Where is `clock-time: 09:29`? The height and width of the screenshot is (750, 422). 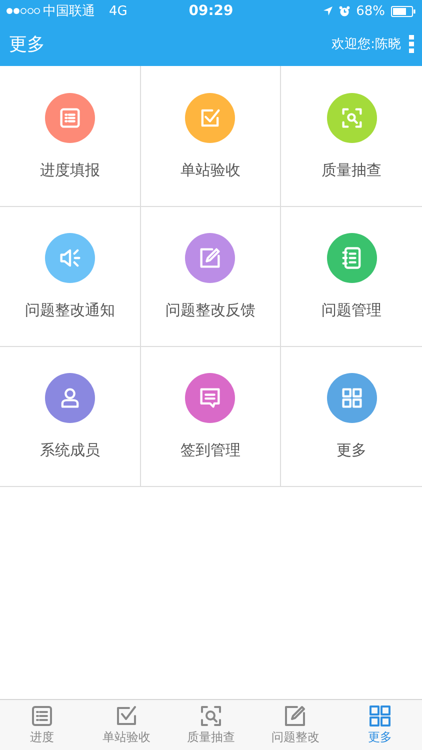
clock-time: 09:29 is located at coordinates (211, 11).